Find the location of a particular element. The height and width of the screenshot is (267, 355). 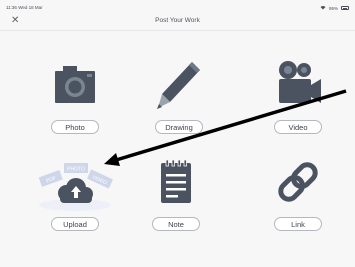

note-option: Note is located at coordinates (176, 192).